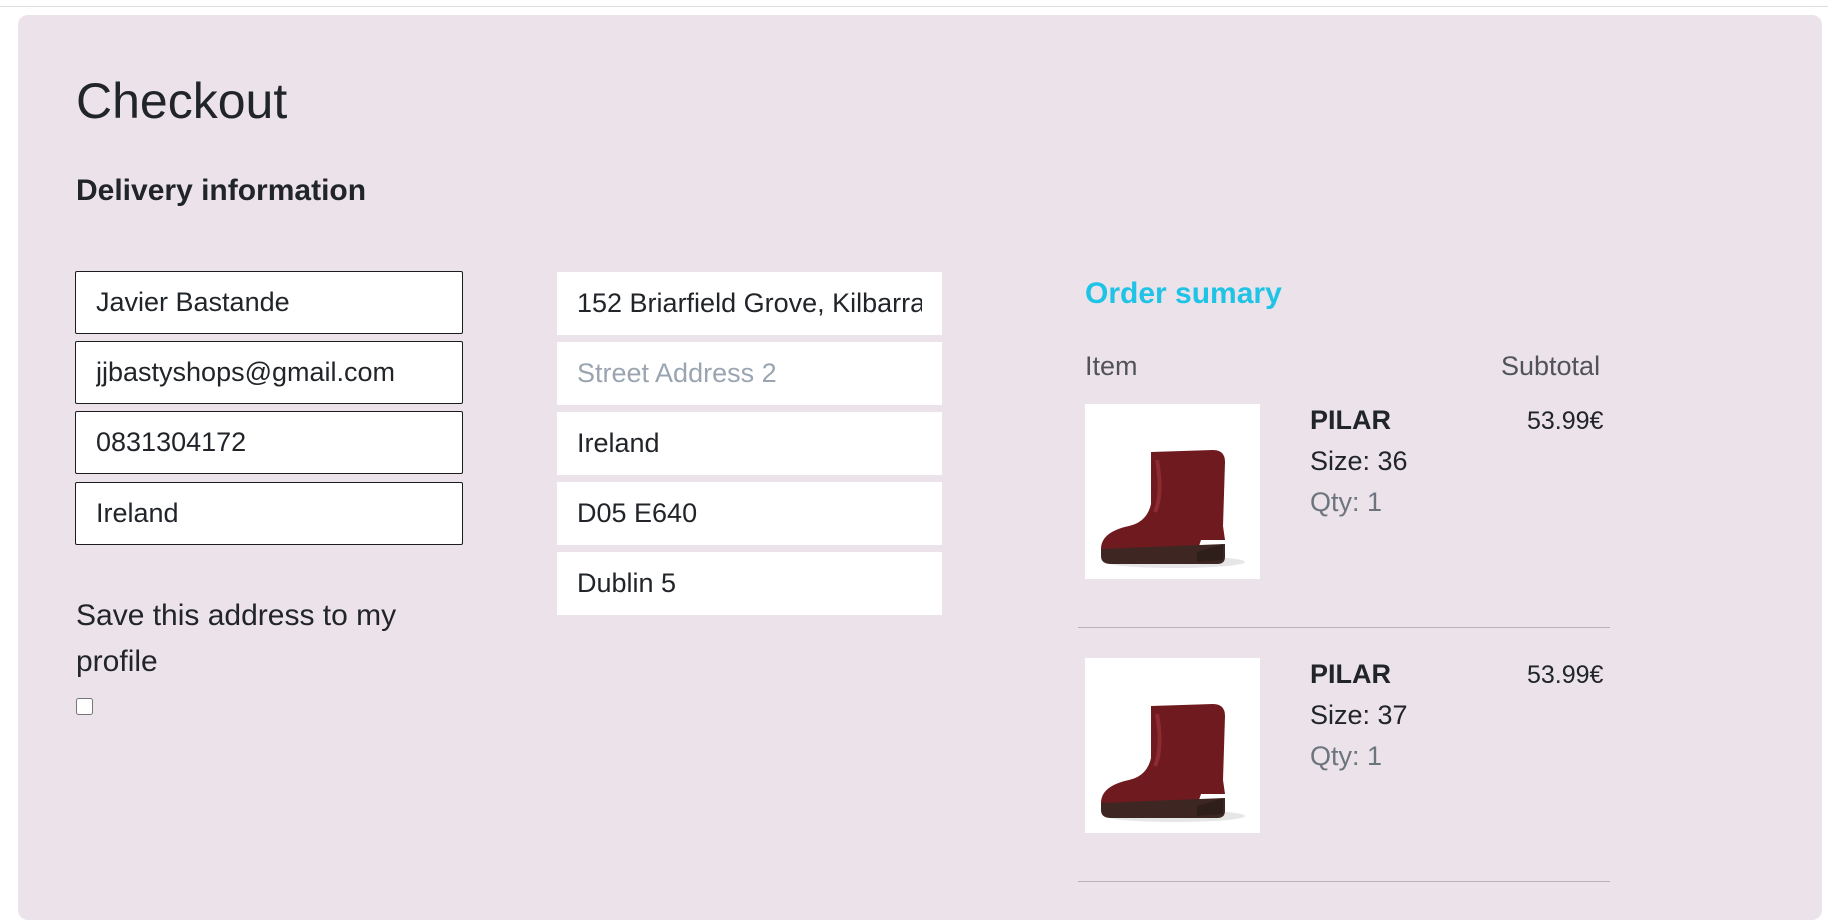  Describe the element at coordinates (269, 372) in the screenshot. I see `email-input` at that location.